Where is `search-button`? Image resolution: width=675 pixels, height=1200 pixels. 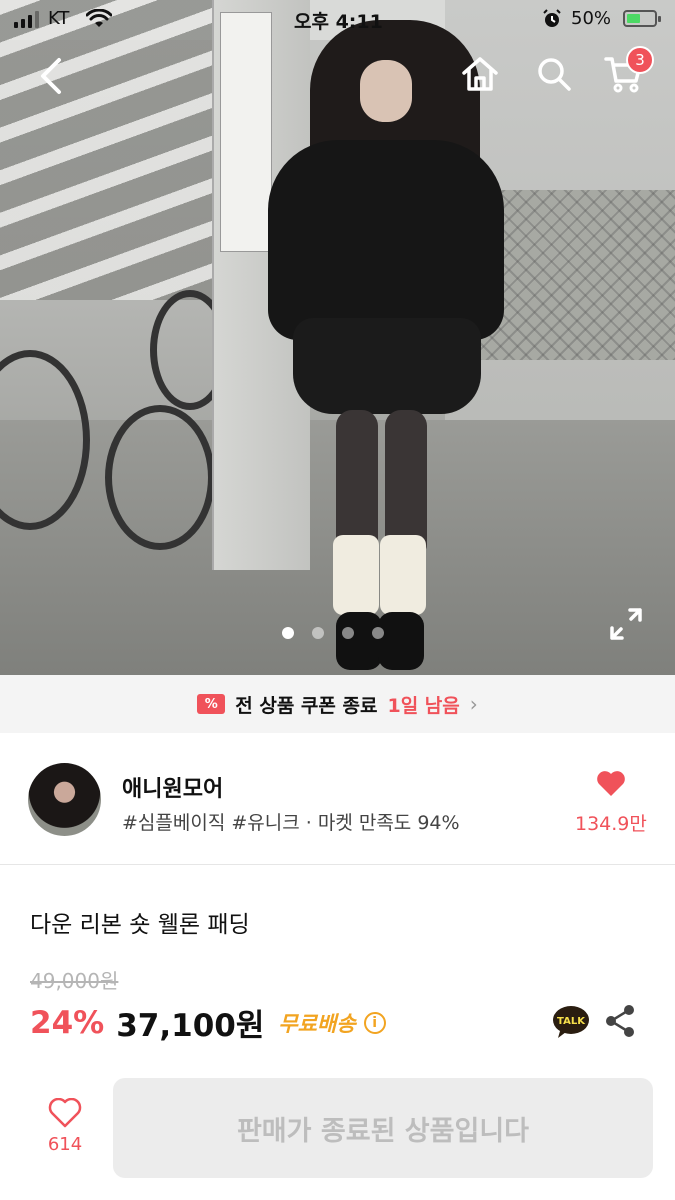 search-button is located at coordinates (554, 74).